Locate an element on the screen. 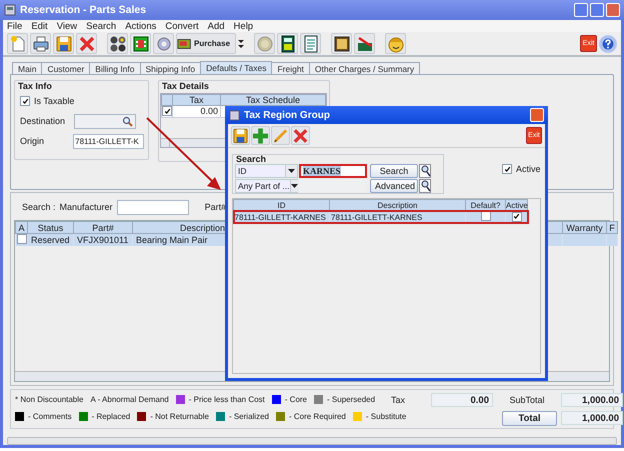 The height and width of the screenshot is (451, 624). settings-button is located at coordinates (163, 43).